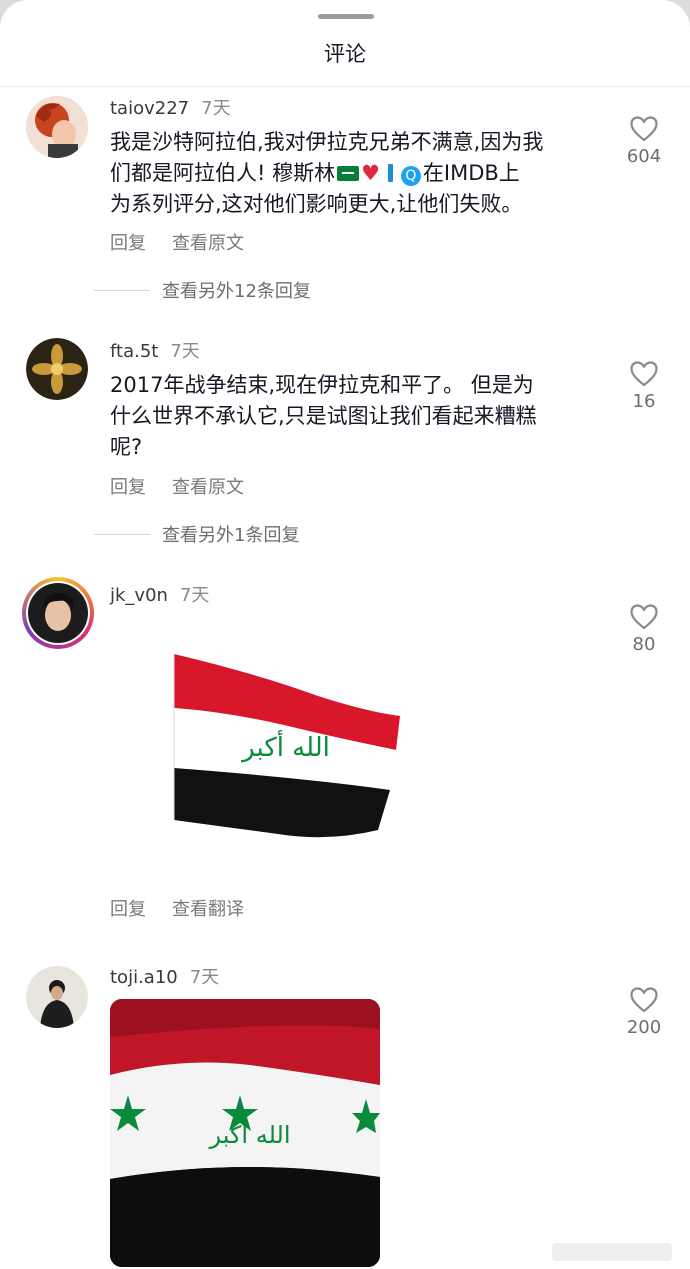  What do you see at coordinates (323, 416) in the screenshot?
I see `comment-text-line: 什么世界不承认它,只是试图让我们看起来糟糕` at bounding box center [323, 416].